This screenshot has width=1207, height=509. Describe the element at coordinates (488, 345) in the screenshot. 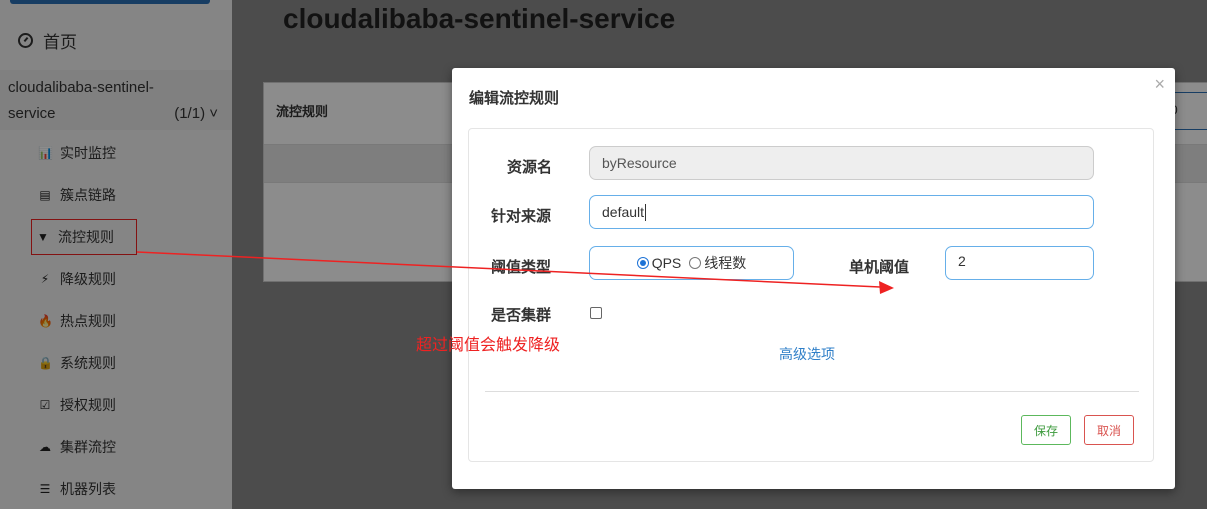

I see `annotation-note: 超过阈值会触发降级` at that location.